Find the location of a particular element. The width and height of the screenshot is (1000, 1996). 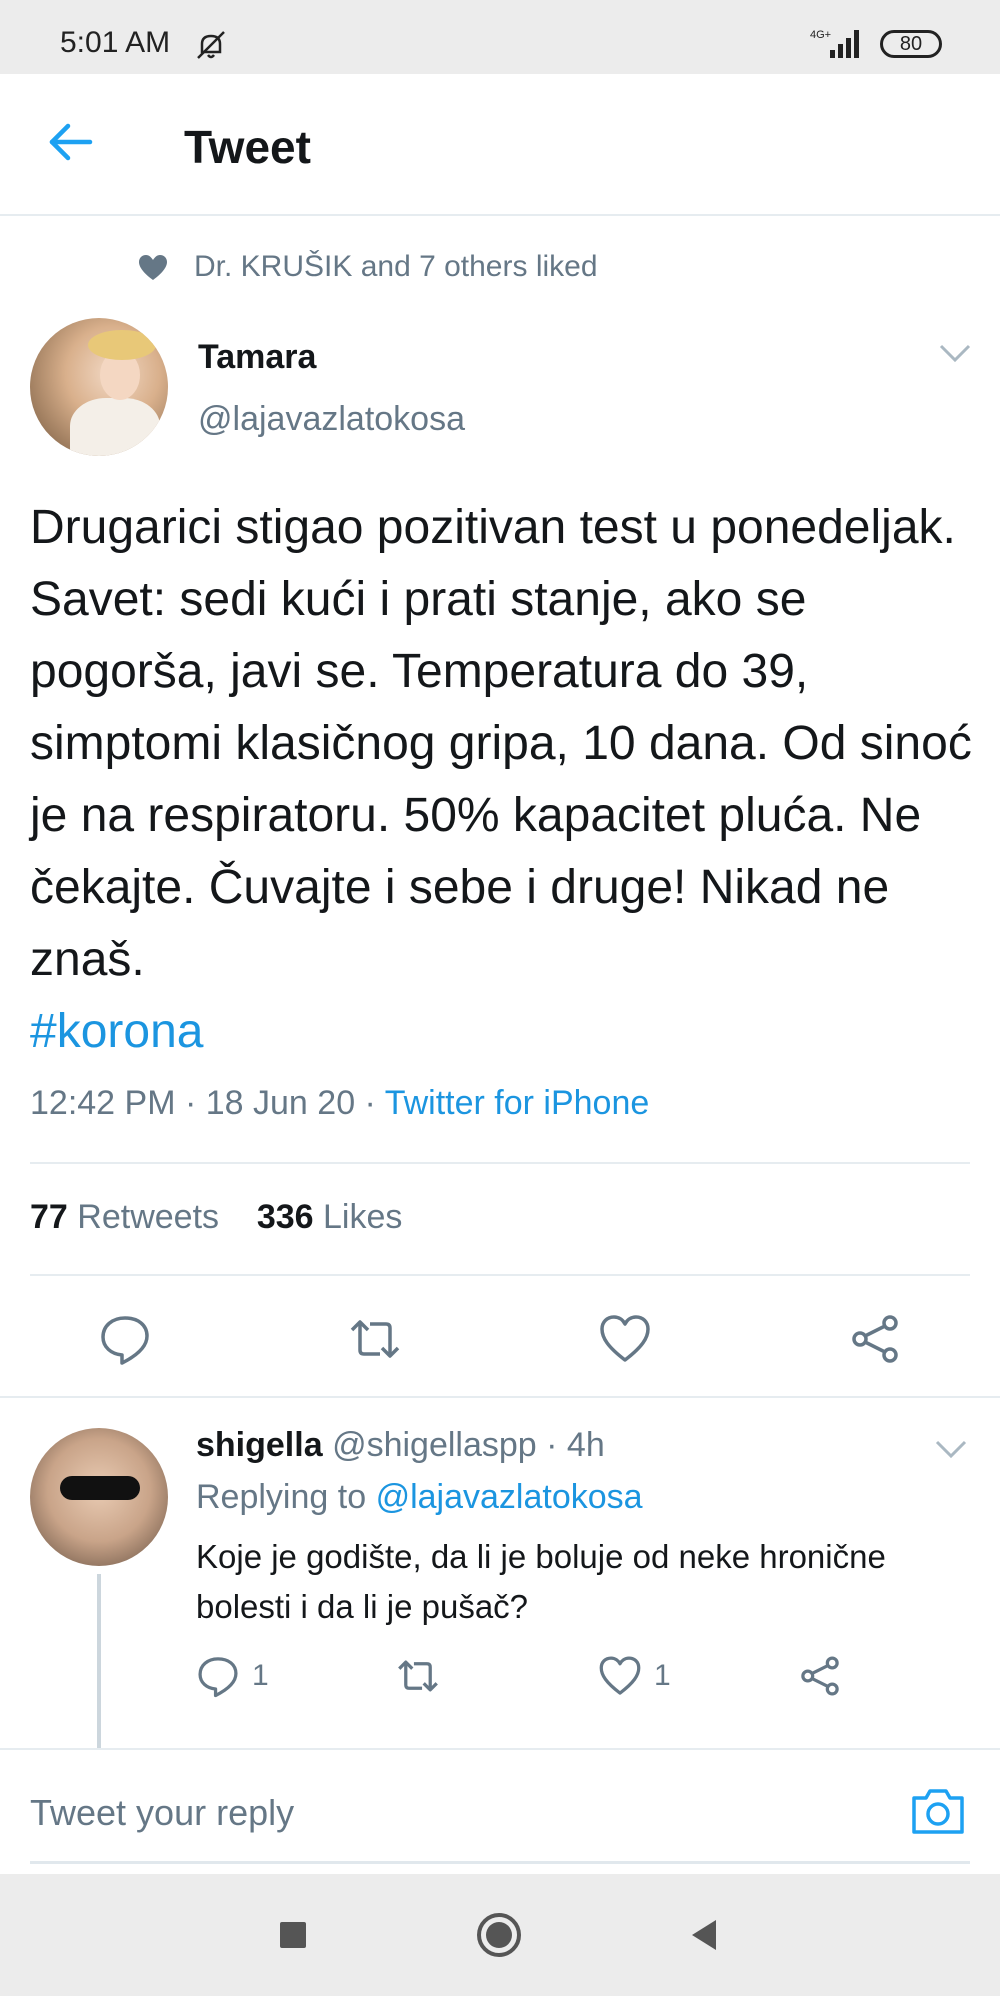

system-nav-bar is located at coordinates (500, 1935).